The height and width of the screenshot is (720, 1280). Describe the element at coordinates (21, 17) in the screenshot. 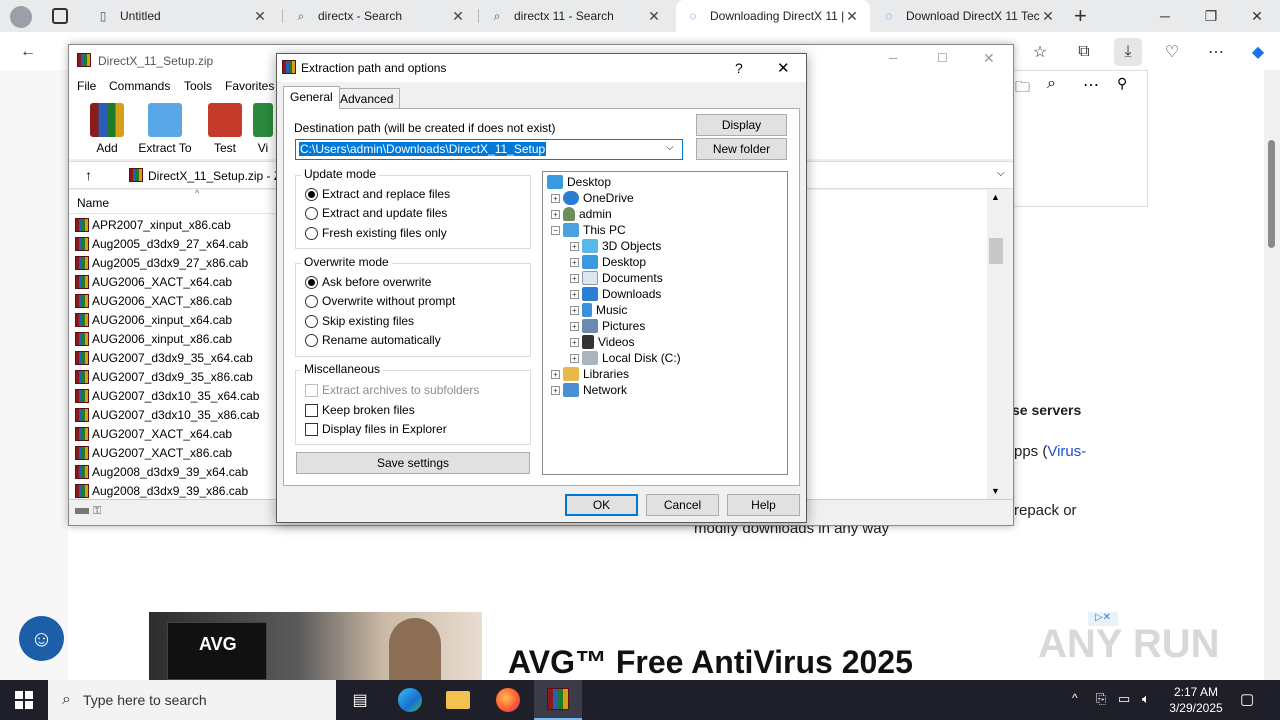

I see `profile-avatar` at that location.